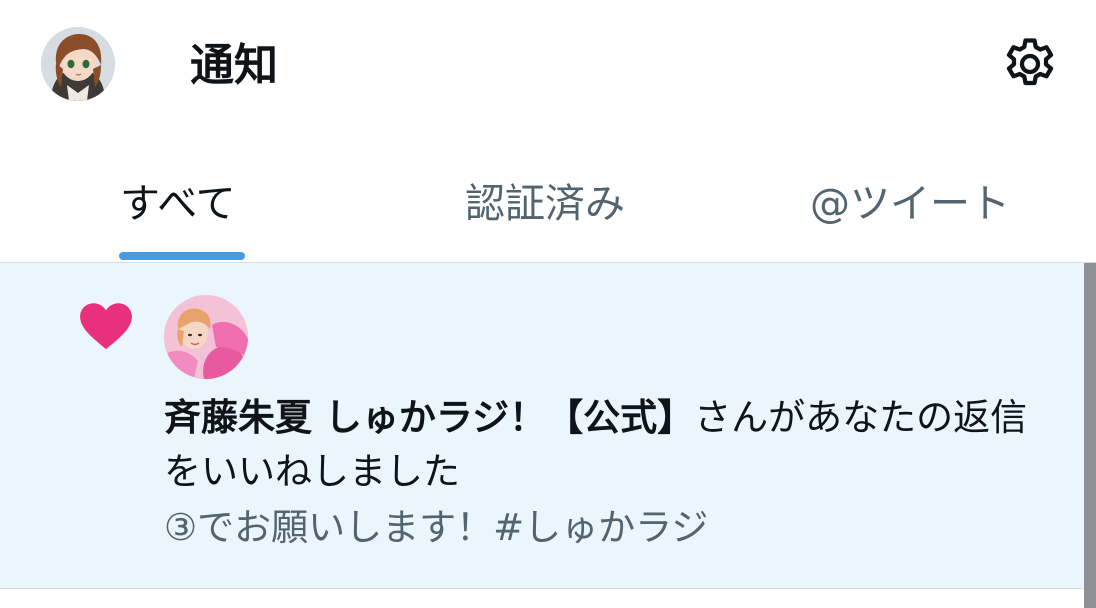 The width and height of the screenshot is (1096, 608). I want to click on liker-name: 斉藤朱夏 しゅかラジ！【公式】, so click(429, 417).